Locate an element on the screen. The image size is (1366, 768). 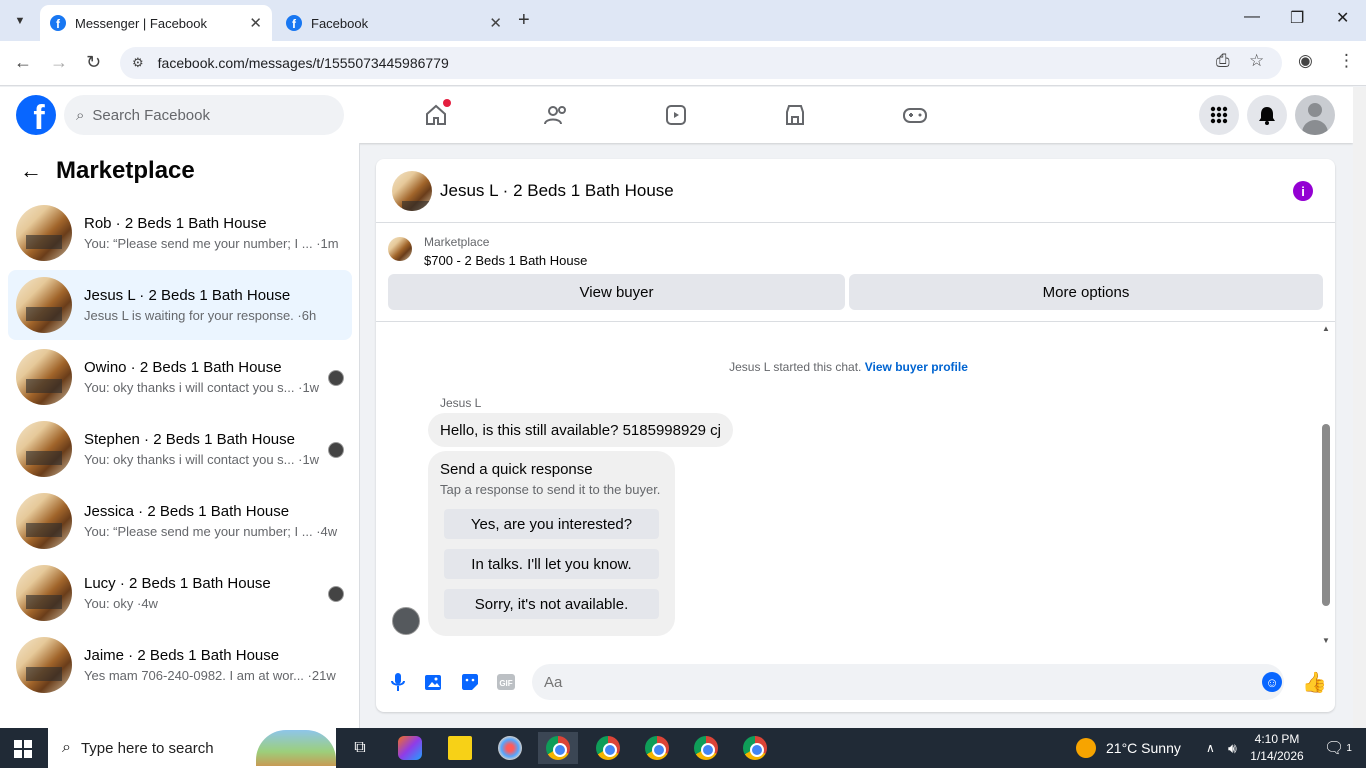
bell-icon is located at coordinates (1267, 115).